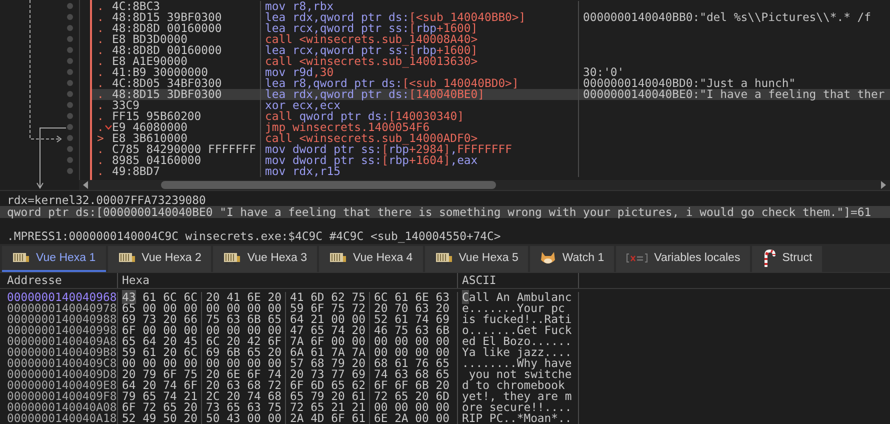  I want to click on instruction-row: . 33C9 xor ecx,ecx, so click(491, 105).